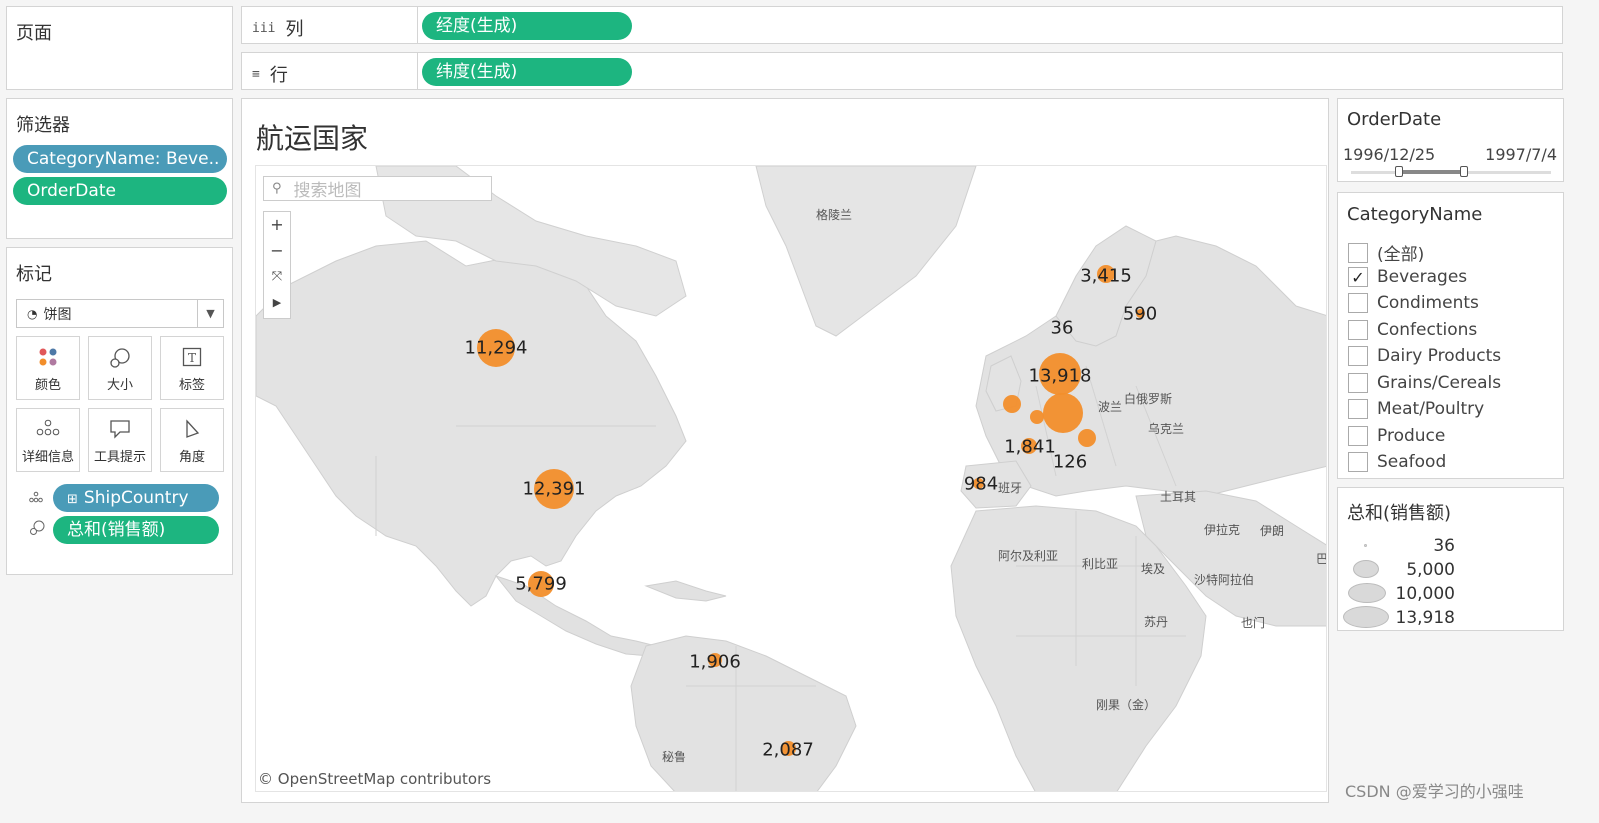  Describe the element at coordinates (834, 215) in the screenshot. I see `map-label-greenland: 格陵兰` at that location.